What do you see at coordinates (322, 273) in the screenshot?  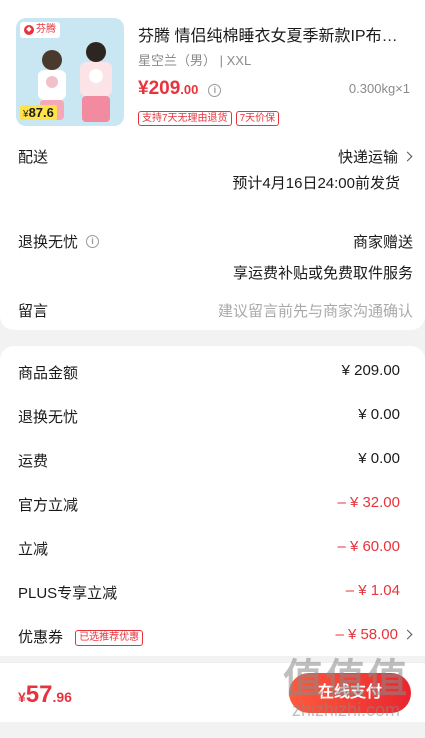 I see `returns-desc: 享运费补贴或免费取件服务` at bounding box center [322, 273].